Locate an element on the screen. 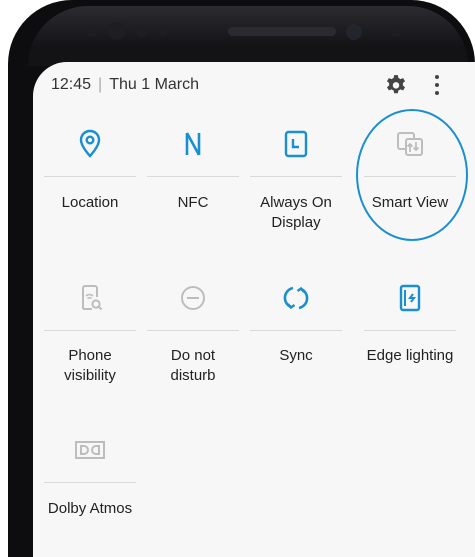 Image resolution: width=475 pixels, height=557 pixels. tile-label: Sync is located at coordinates (296, 355).